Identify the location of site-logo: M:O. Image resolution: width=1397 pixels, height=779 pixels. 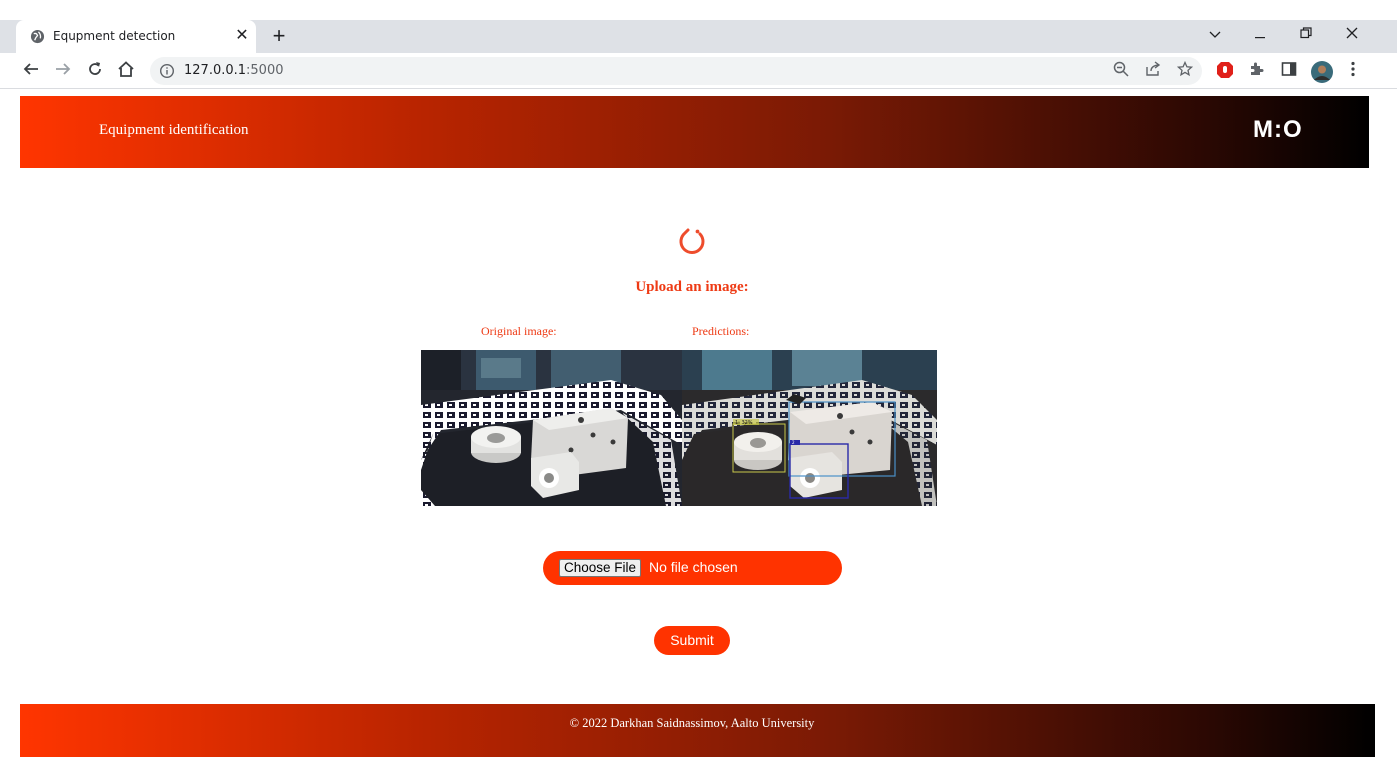
(1278, 130).